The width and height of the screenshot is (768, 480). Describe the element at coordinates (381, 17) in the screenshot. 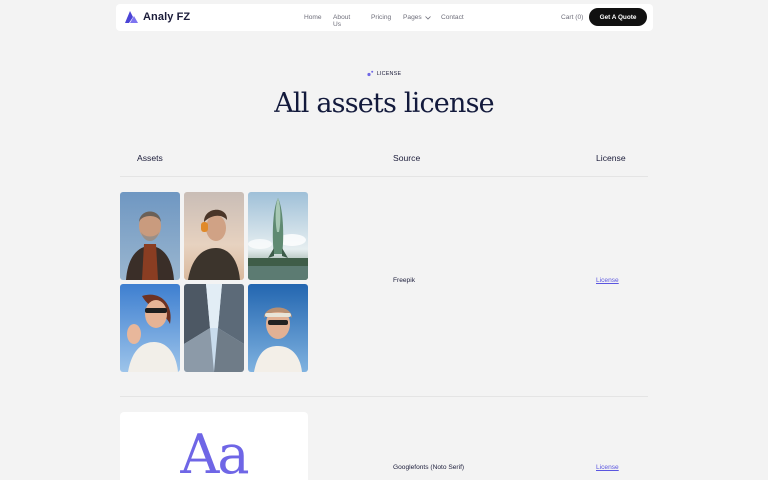

I see `nav-link-pricing: Pricing` at that location.